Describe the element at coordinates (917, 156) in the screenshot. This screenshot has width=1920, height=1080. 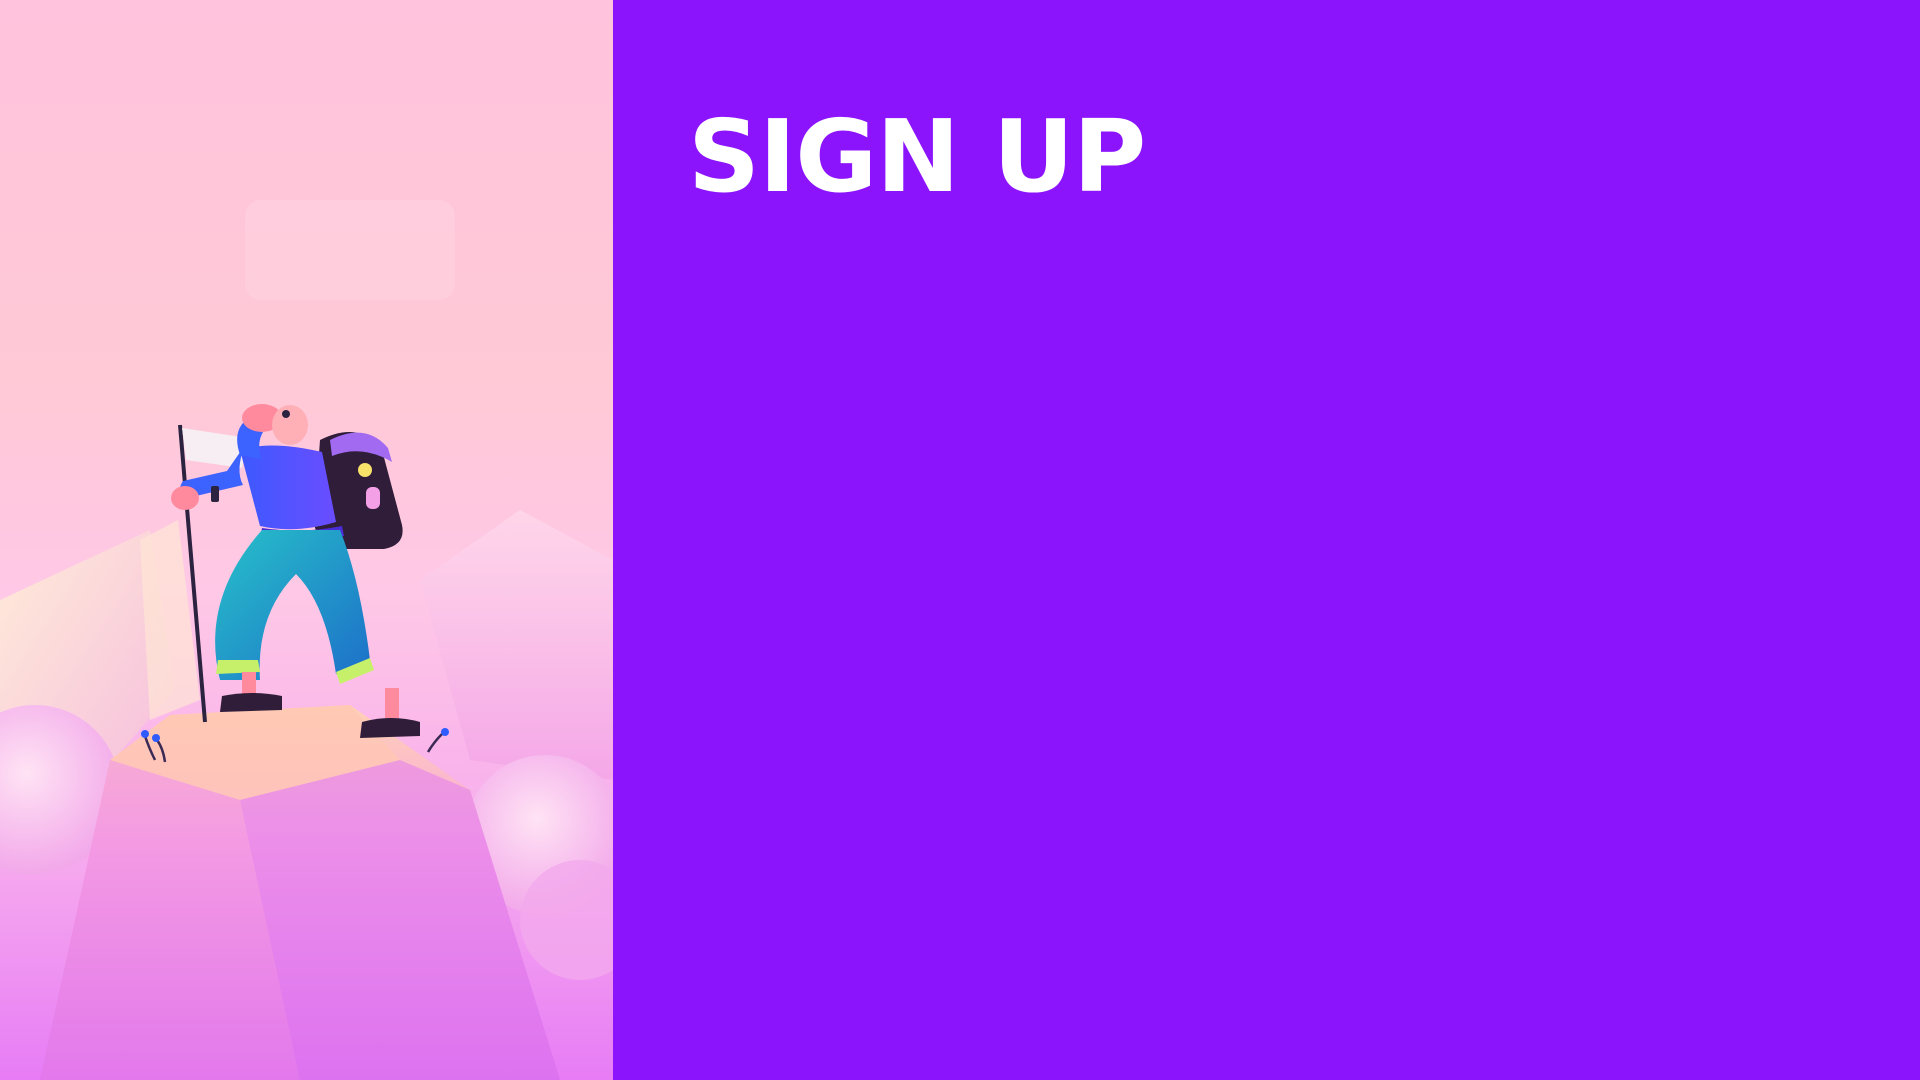
I see `page-title: SIGN UP` at that location.